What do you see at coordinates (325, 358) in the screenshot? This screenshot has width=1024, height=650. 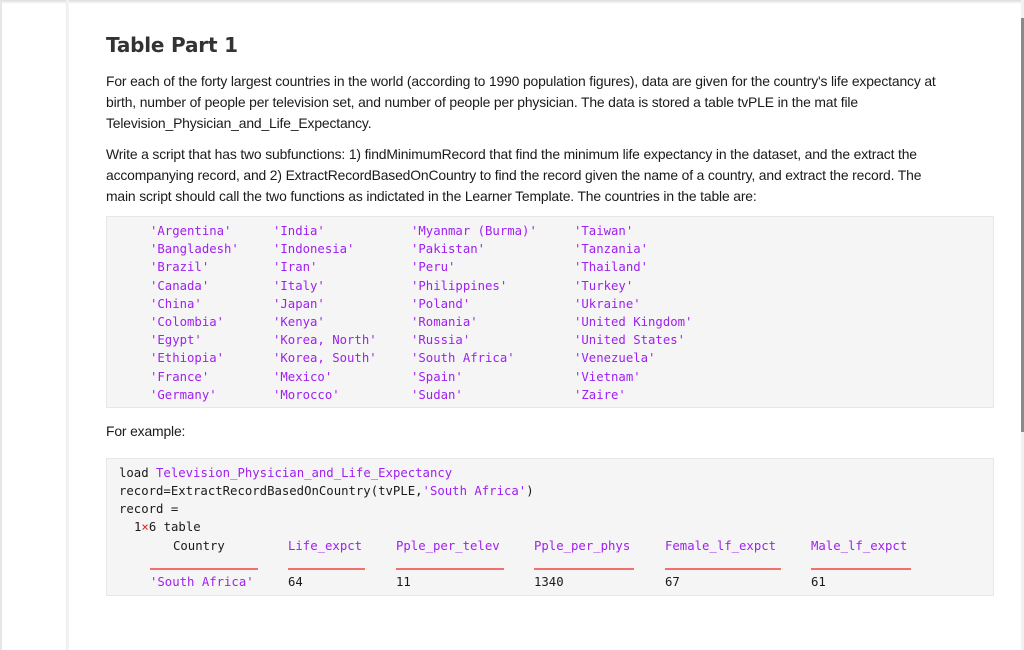 I see `country-item: 'Korea, South'` at bounding box center [325, 358].